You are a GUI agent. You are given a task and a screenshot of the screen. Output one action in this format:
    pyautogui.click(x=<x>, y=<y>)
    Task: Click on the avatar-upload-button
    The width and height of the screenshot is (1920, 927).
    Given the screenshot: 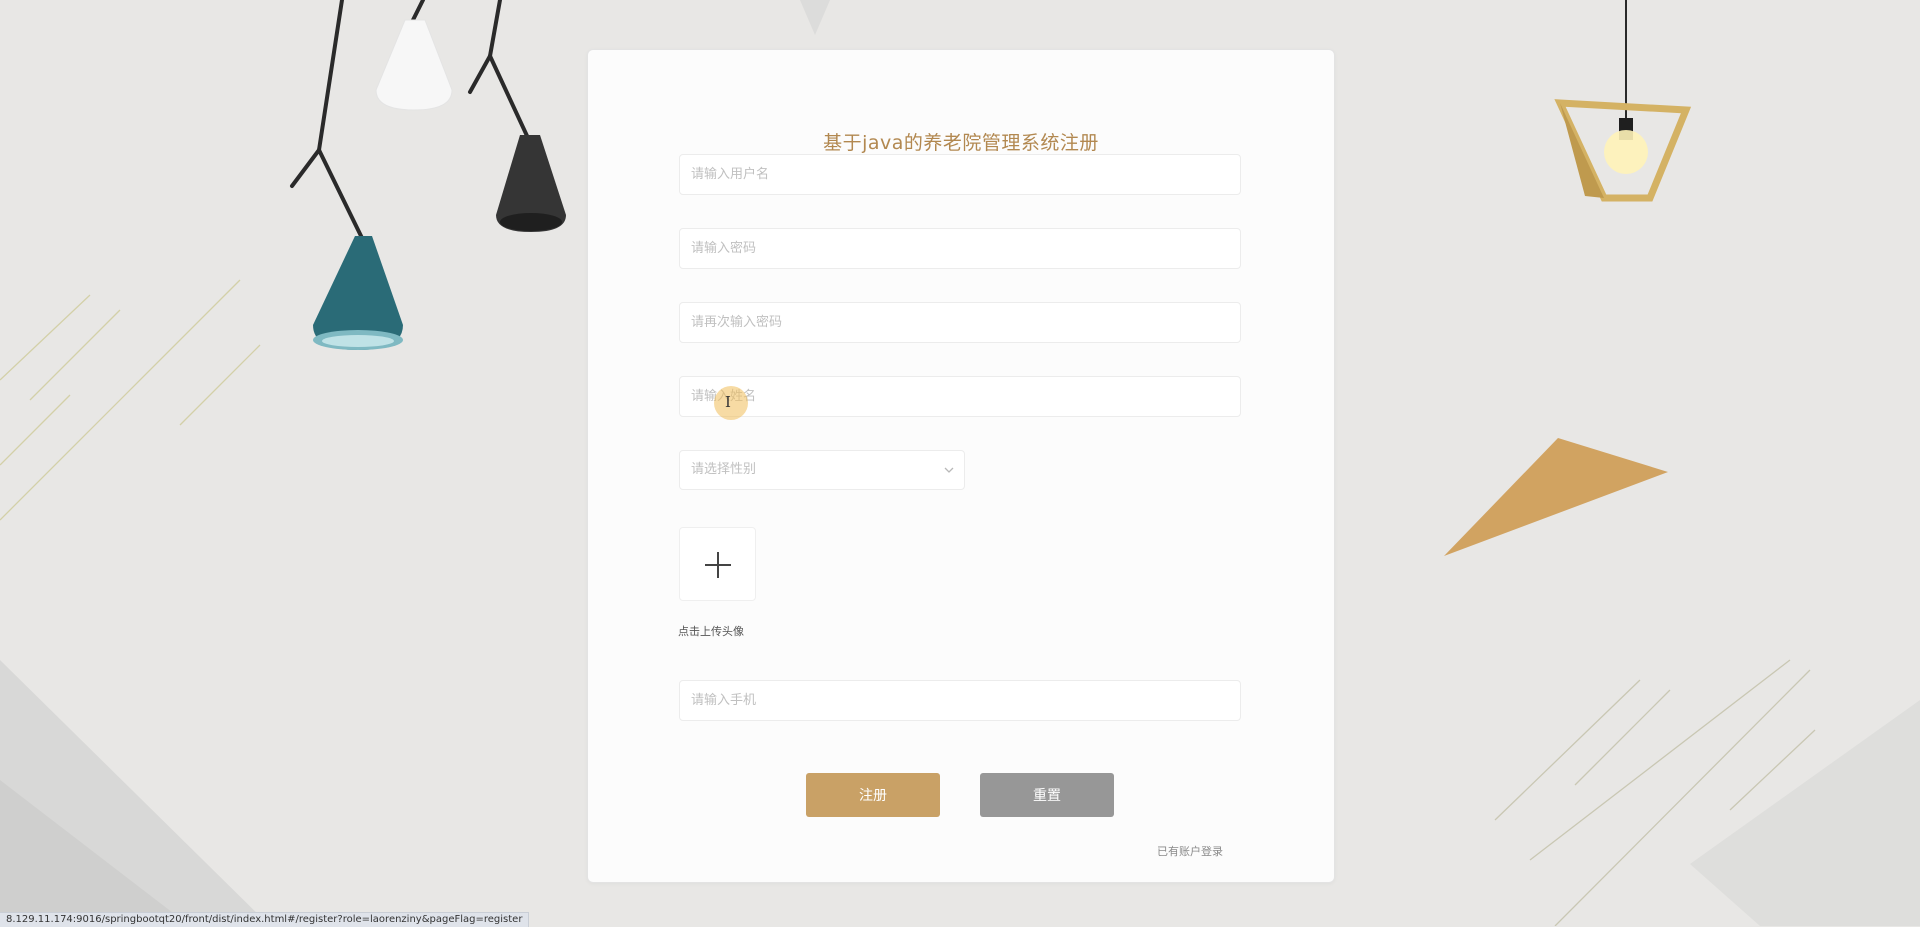 What is the action you would take?
    pyautogui.click(x=717, y=564)
    